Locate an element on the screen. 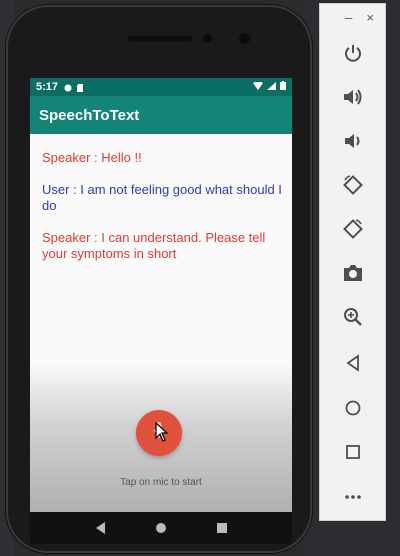 This screenshot has height=556, width=400. zoom-icon is located at coordinates (353, 317).